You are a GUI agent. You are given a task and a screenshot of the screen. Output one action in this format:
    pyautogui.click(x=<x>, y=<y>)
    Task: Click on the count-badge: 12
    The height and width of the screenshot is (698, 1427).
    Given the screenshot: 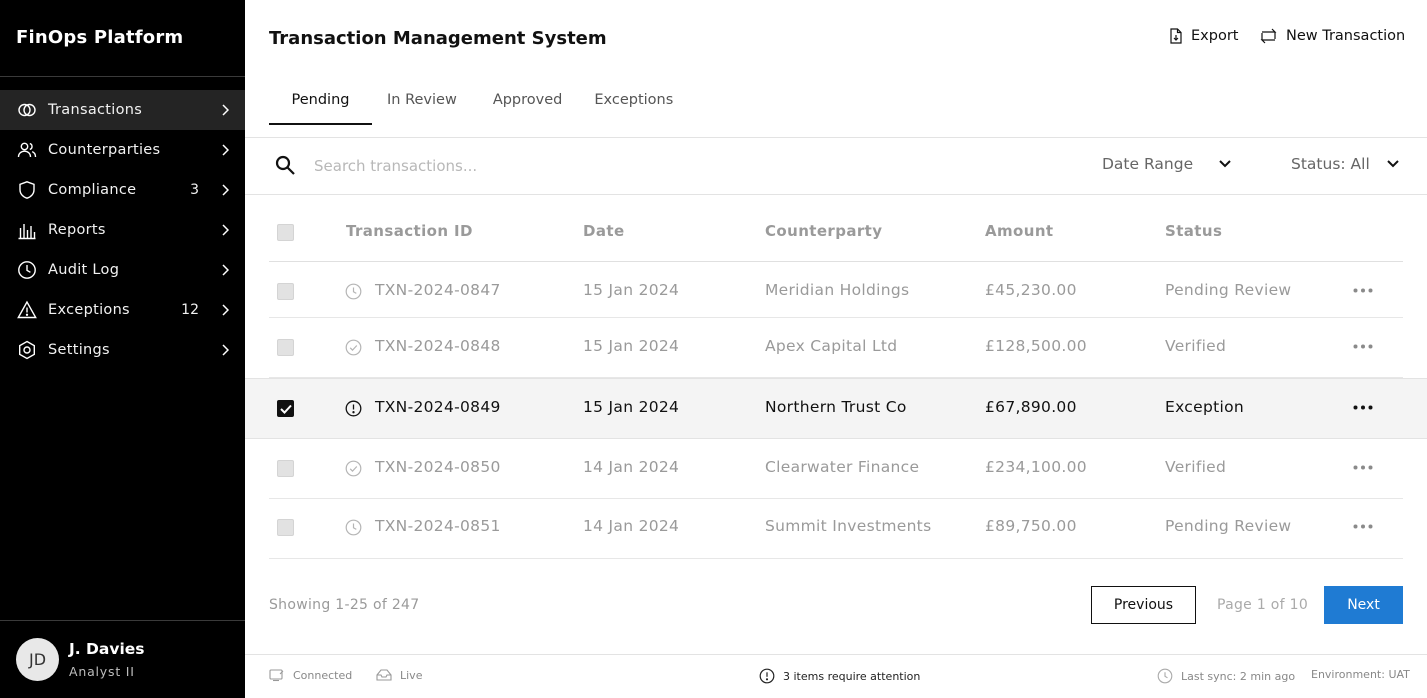 What is the action you would take?
    pyautogui.click(x=190, y=310)
    